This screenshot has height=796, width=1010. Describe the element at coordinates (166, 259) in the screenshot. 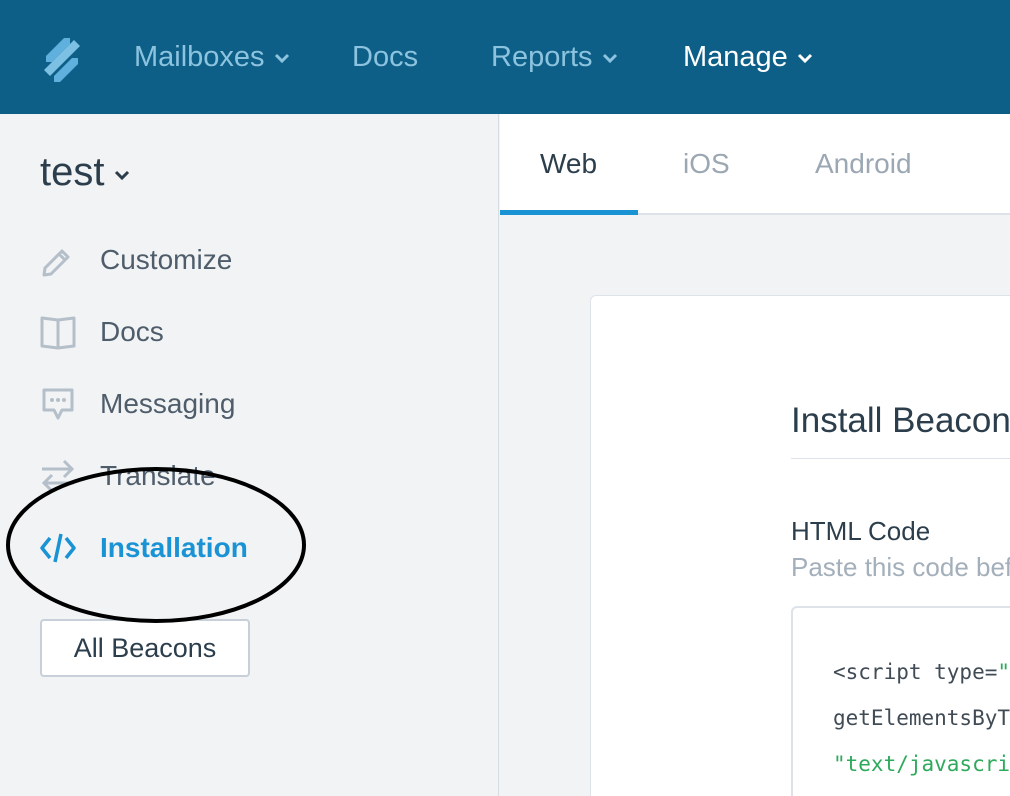

I see `sidebar-item-label: Customize` at that location.